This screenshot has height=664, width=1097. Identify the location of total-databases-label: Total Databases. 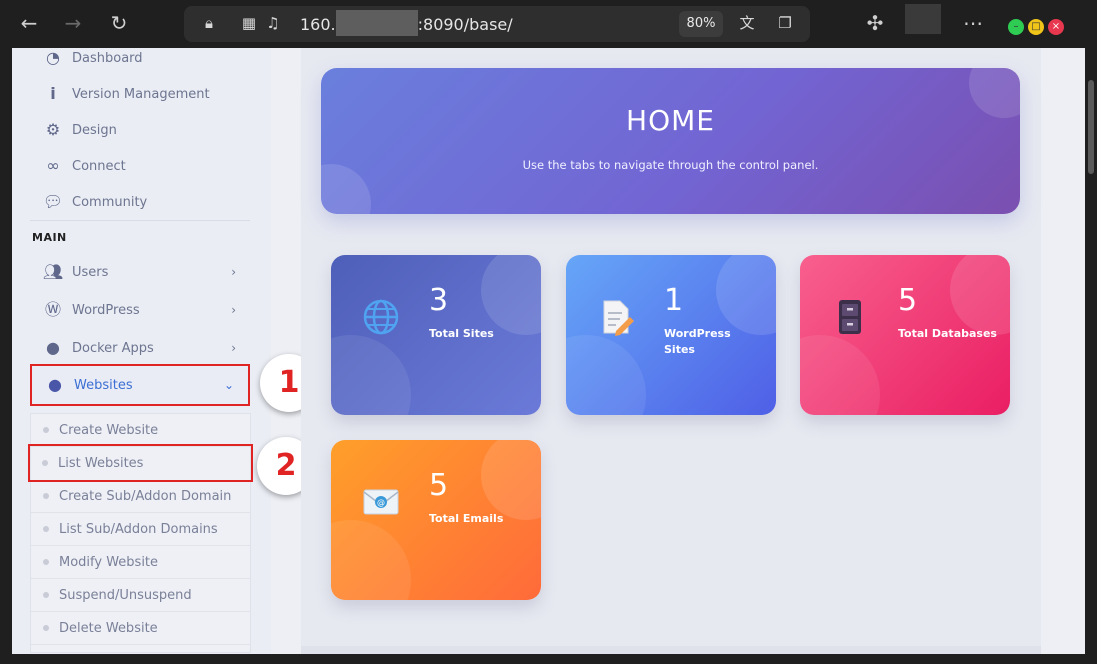
(947, 333).